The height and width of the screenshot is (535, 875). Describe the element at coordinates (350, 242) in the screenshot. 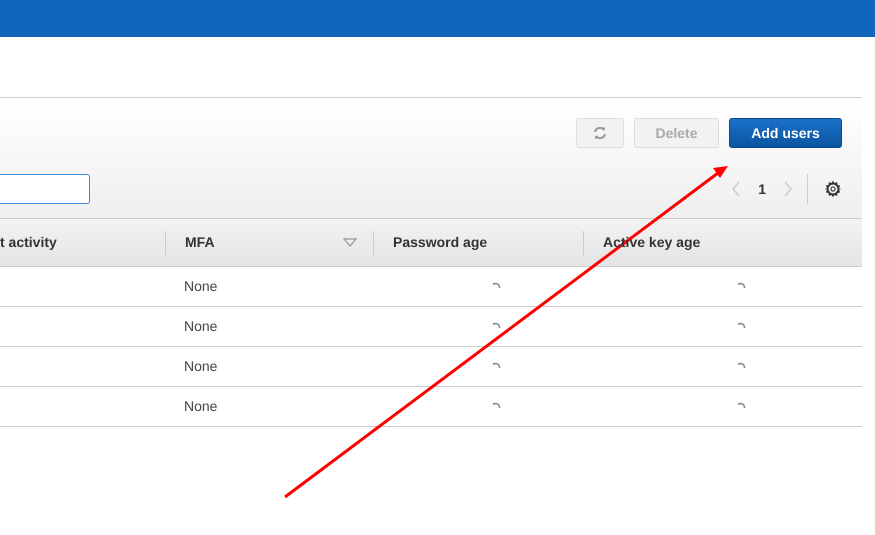

I see `sort-icon` at that location.